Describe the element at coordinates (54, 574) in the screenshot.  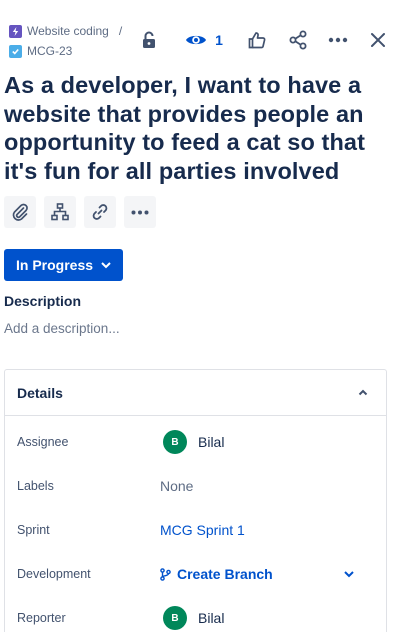
I see `development-label: Development` at that location.